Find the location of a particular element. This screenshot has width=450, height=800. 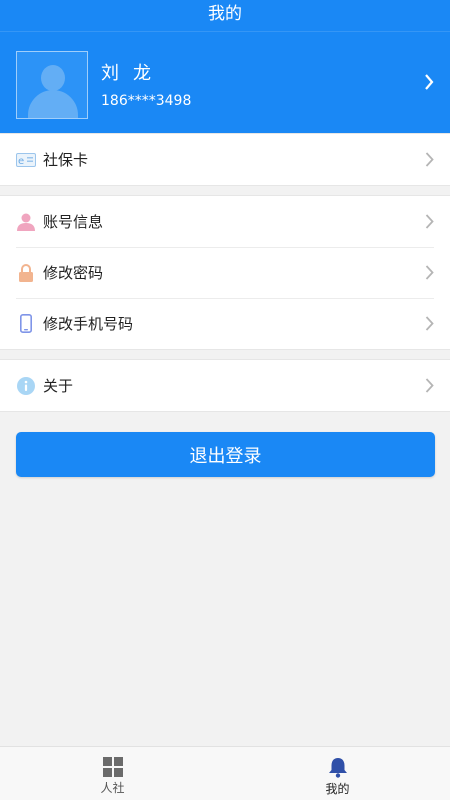

avatar is located at coordinates (52, 85).